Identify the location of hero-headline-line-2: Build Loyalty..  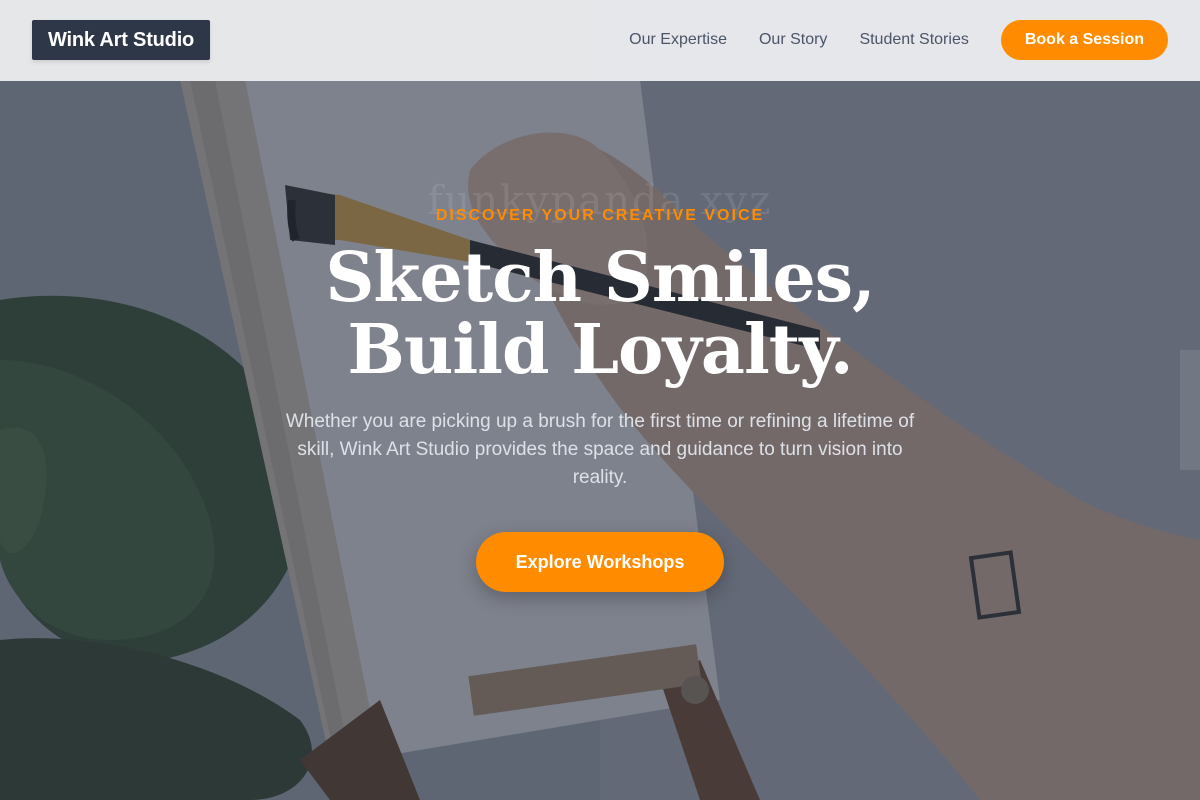
(600, 350).